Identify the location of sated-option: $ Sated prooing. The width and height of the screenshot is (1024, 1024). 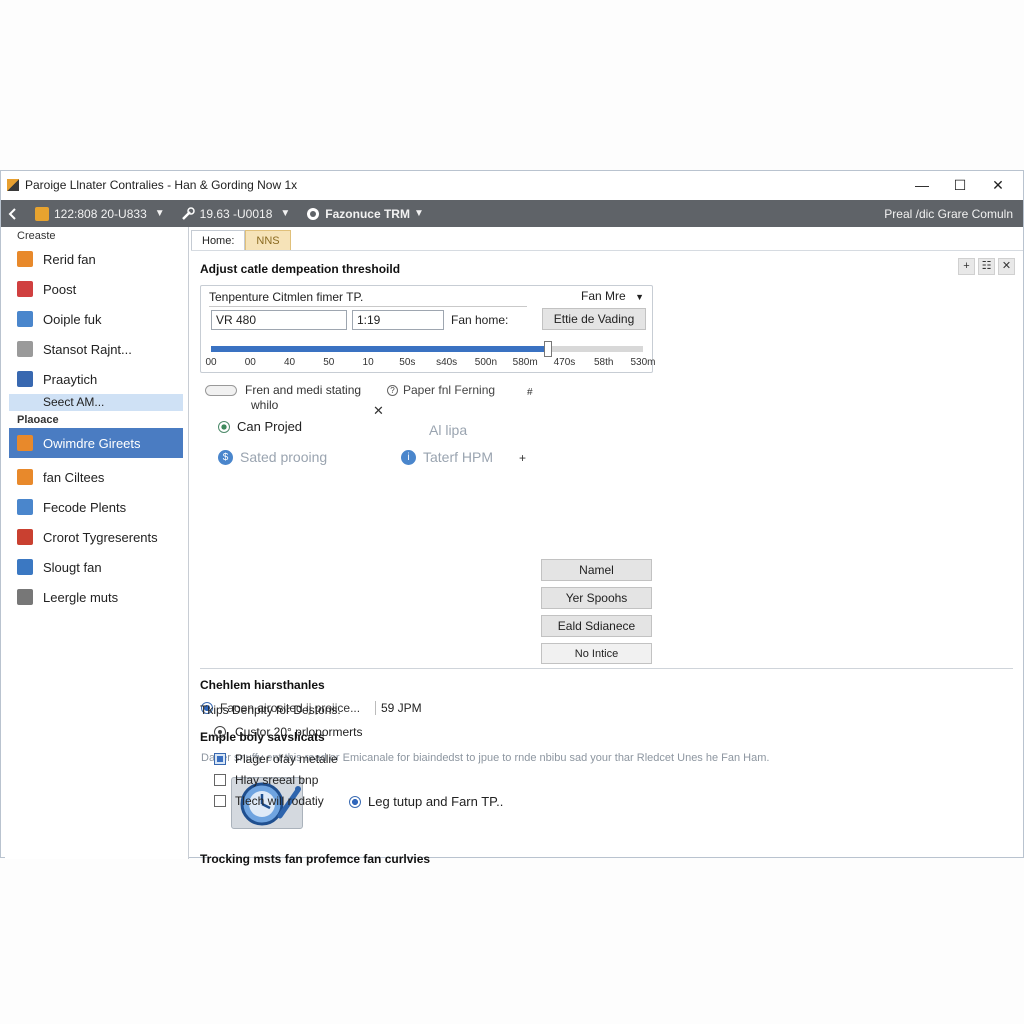
(272, 457).